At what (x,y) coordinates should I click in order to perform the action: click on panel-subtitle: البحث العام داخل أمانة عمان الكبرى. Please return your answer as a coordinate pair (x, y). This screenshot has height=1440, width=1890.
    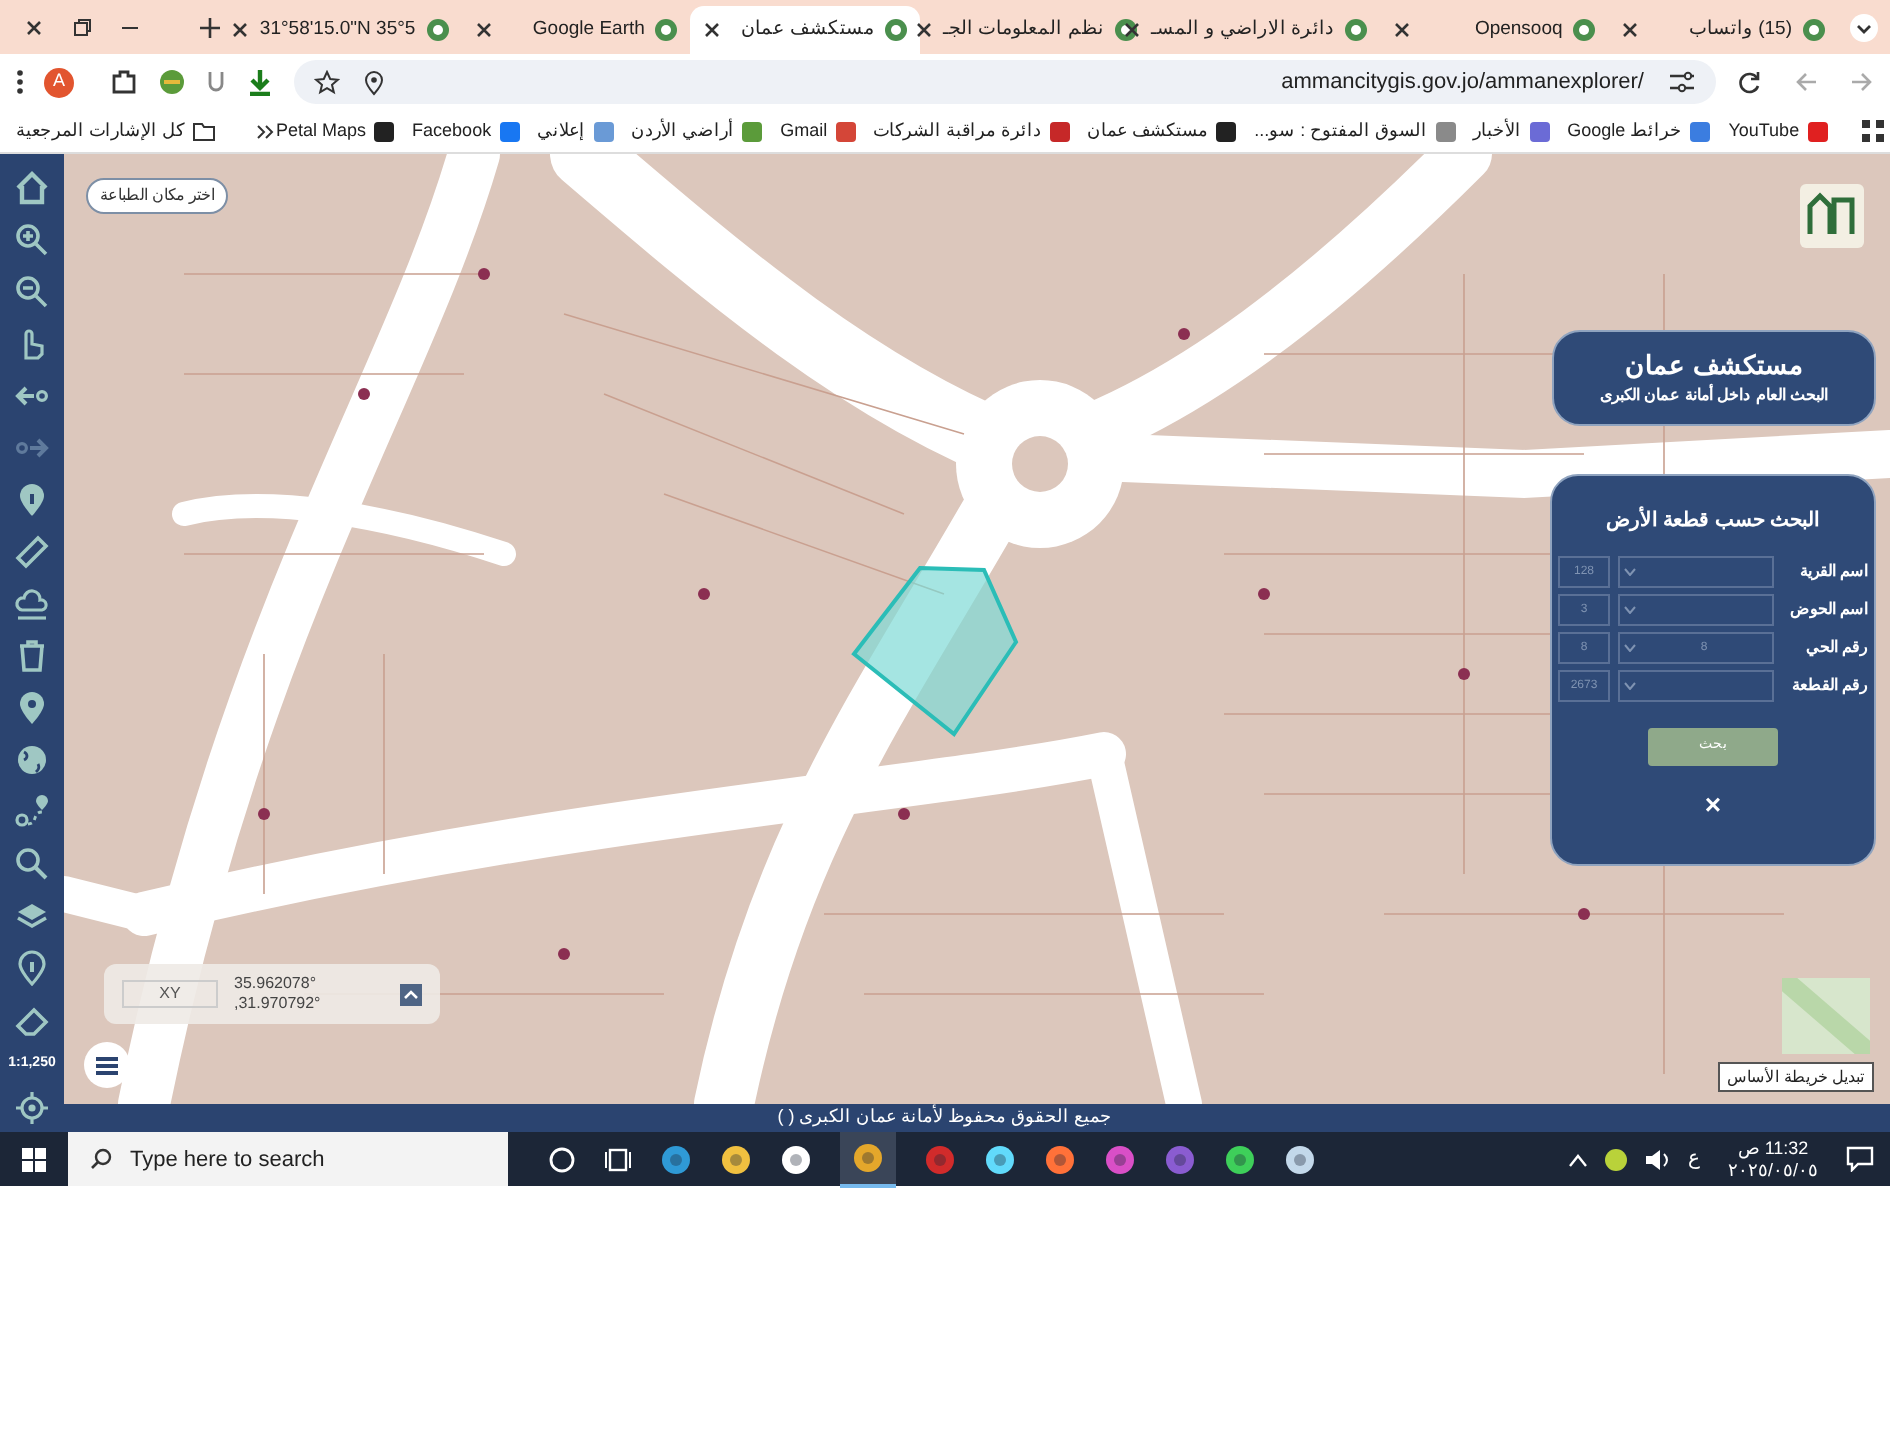
    Looking at the image, I should click on (1714, 396).